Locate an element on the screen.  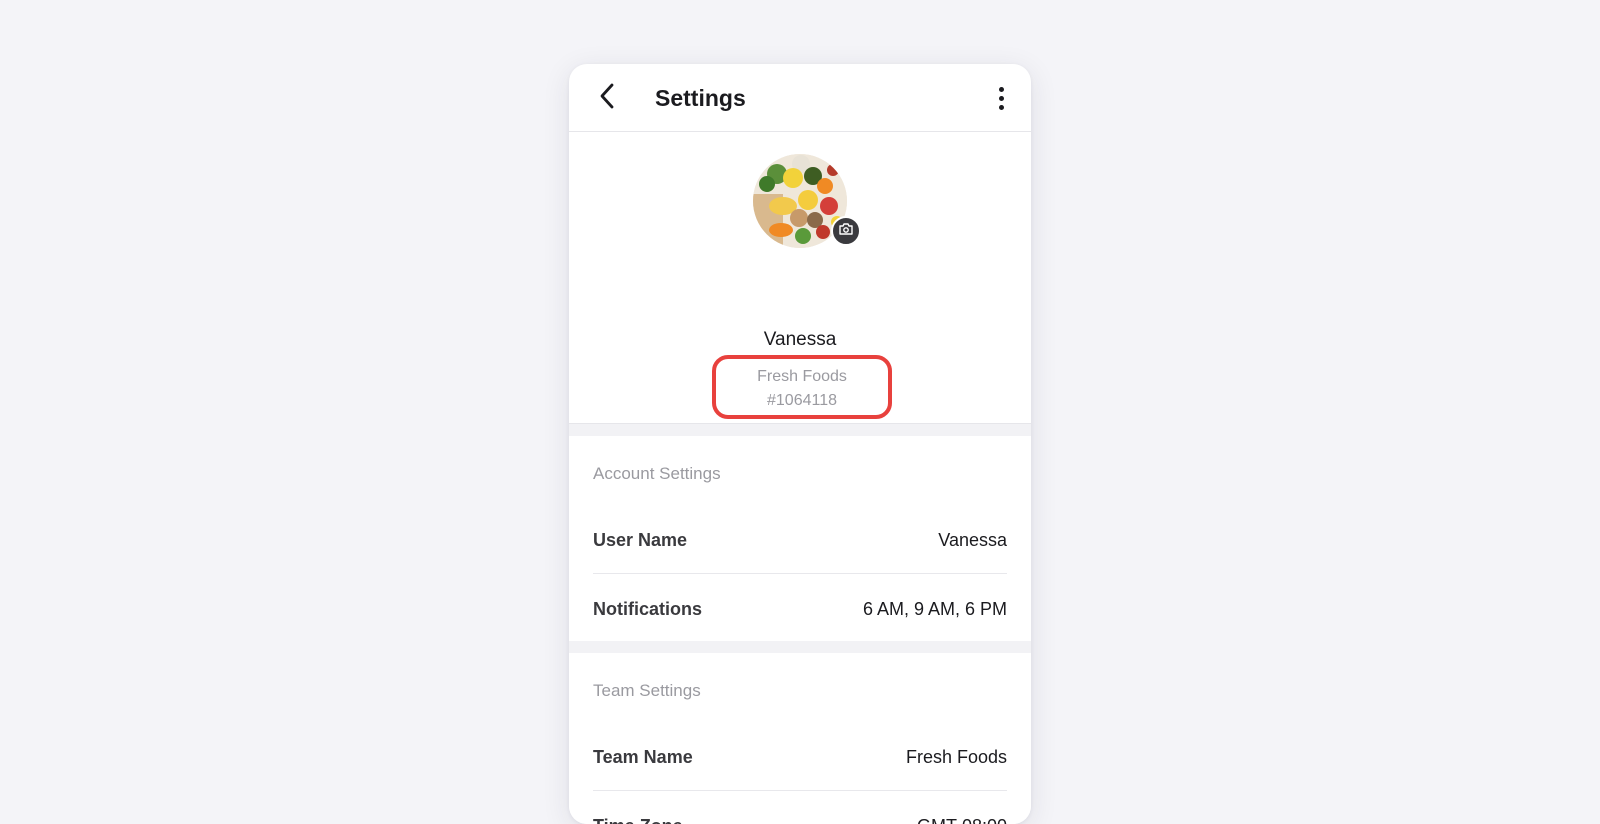
team-name-row-value: Fresh Foods is located at coordinates (956, 757).